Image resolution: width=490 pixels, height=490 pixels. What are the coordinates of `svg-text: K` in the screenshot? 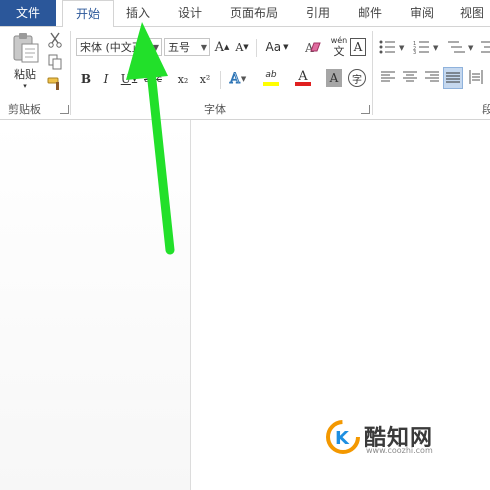 It's located at (342, 438).